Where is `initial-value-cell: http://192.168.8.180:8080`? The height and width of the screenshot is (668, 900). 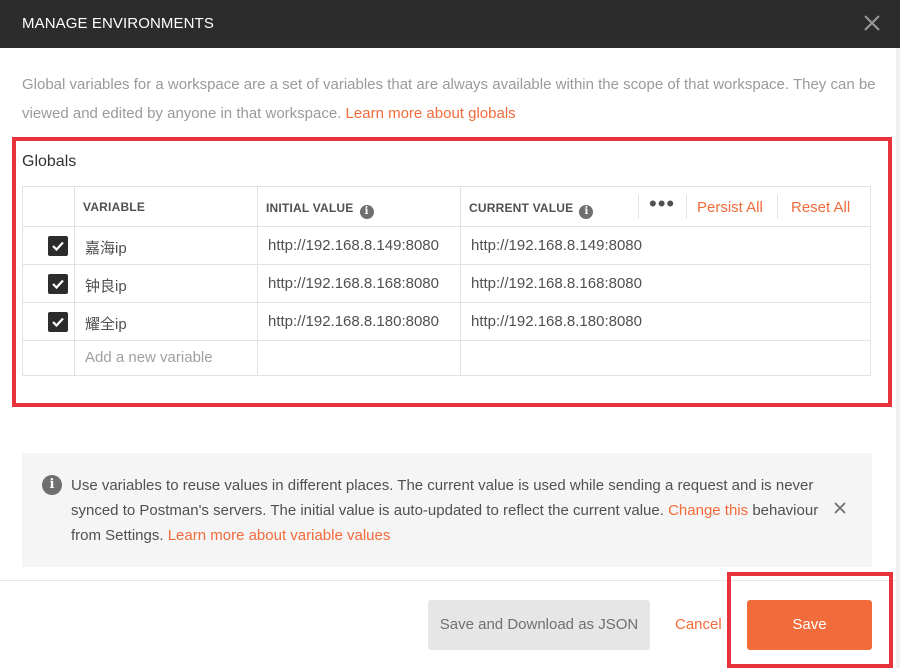
initial-value-cell: http://192.168.8.180:8080 is located at coordinates (359, 322).